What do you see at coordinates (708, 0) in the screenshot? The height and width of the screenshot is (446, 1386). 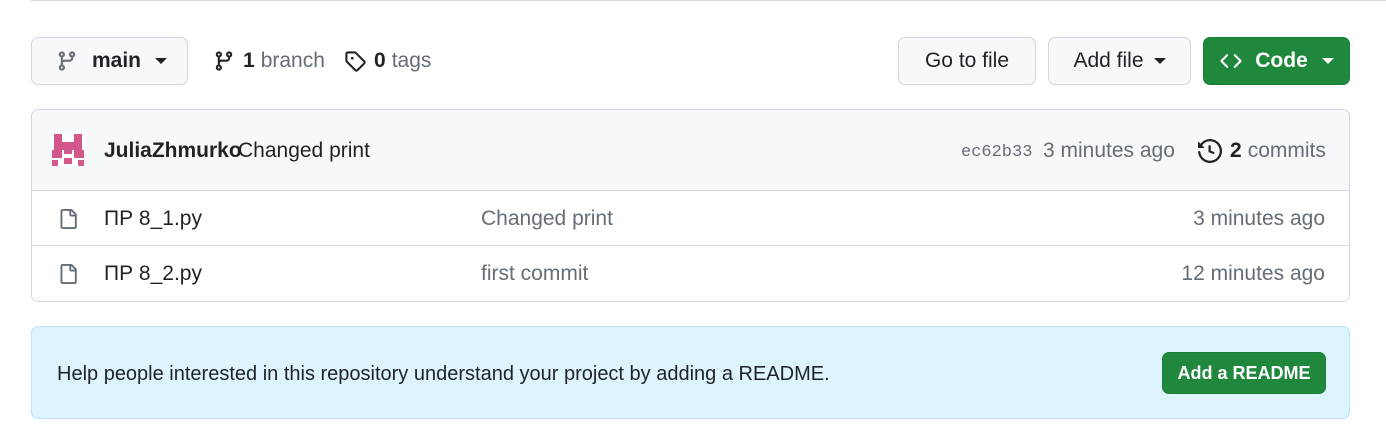 I see `top-divider` at bounding box center [708, 0].